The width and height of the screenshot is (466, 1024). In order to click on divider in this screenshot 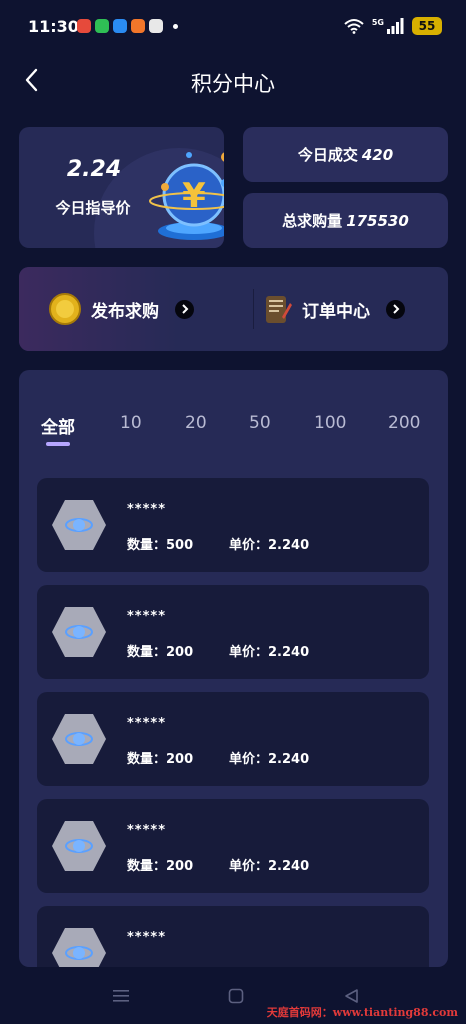, I will do `click(253, 309)`.